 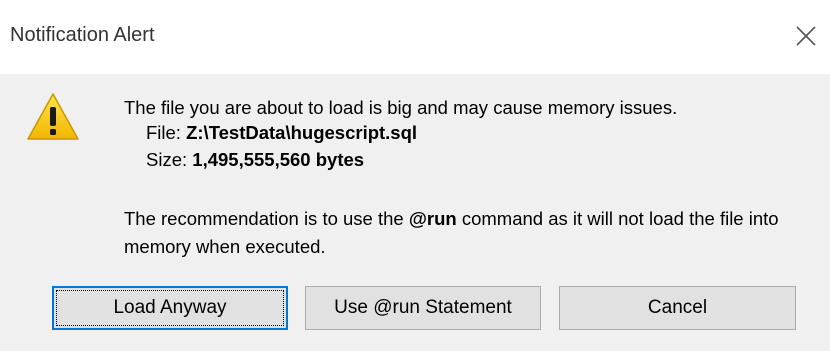 I want to click on run-command: @run, so click(x=432, y=218).